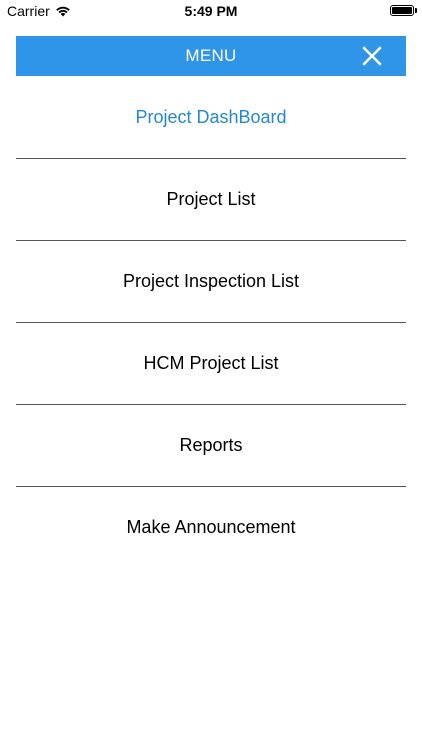 Image resolution: width=422 pixels, height=750 pixels. I want to click on menu-item-make-announcement: Make Announcement, so click(211, 527).